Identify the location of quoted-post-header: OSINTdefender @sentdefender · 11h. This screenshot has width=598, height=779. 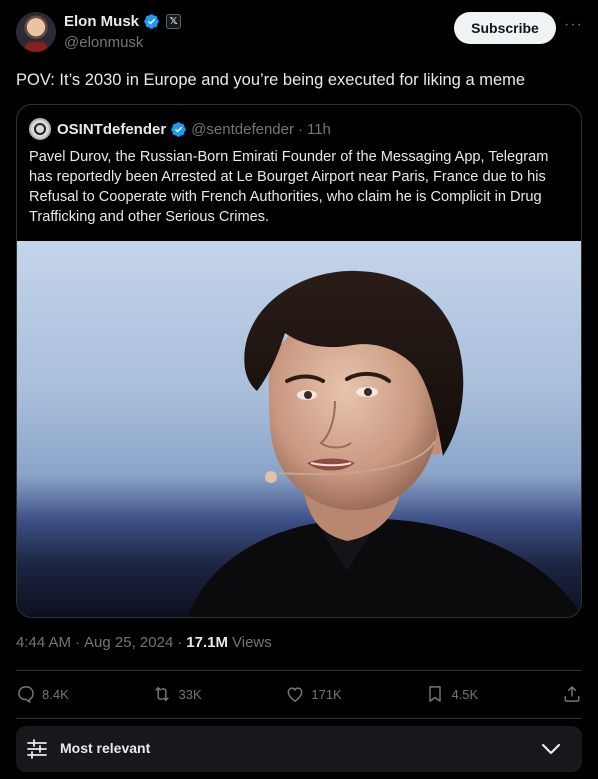
(180, 129).